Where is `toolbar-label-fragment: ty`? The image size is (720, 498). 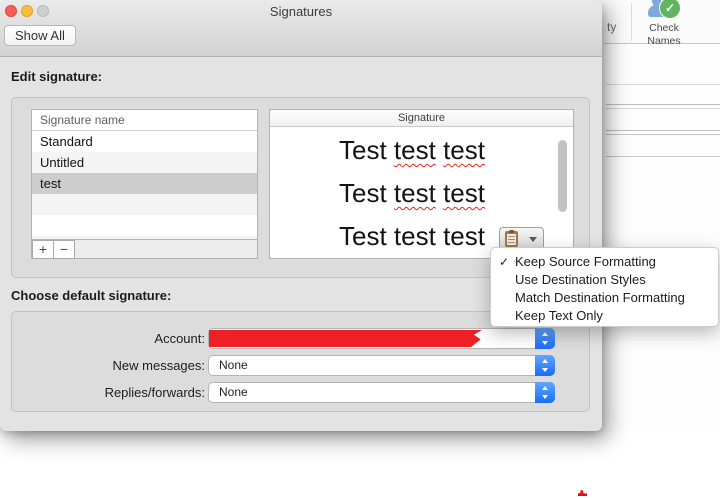
toolbar-label-fragment: ty is located at coordinates (612, 27).